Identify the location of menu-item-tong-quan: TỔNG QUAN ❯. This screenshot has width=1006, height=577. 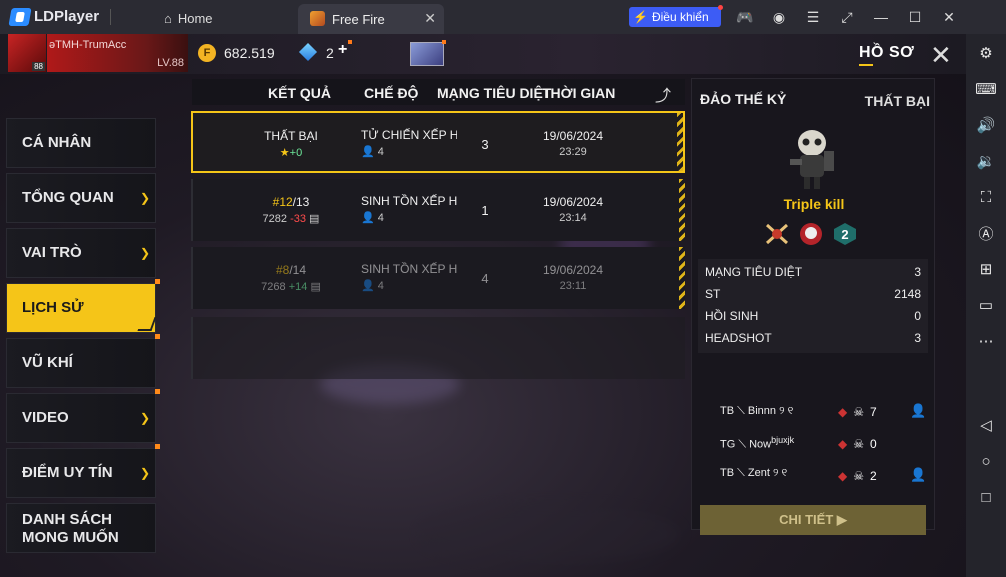
(81, 198).